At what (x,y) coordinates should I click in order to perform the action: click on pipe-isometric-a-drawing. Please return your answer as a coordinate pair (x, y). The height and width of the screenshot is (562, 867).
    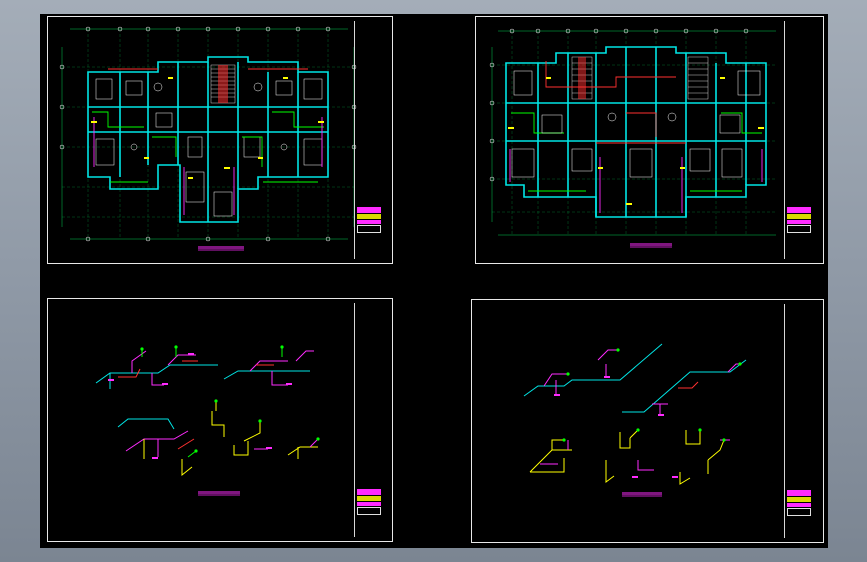
    Looking at the image, I should click on (207, 420).